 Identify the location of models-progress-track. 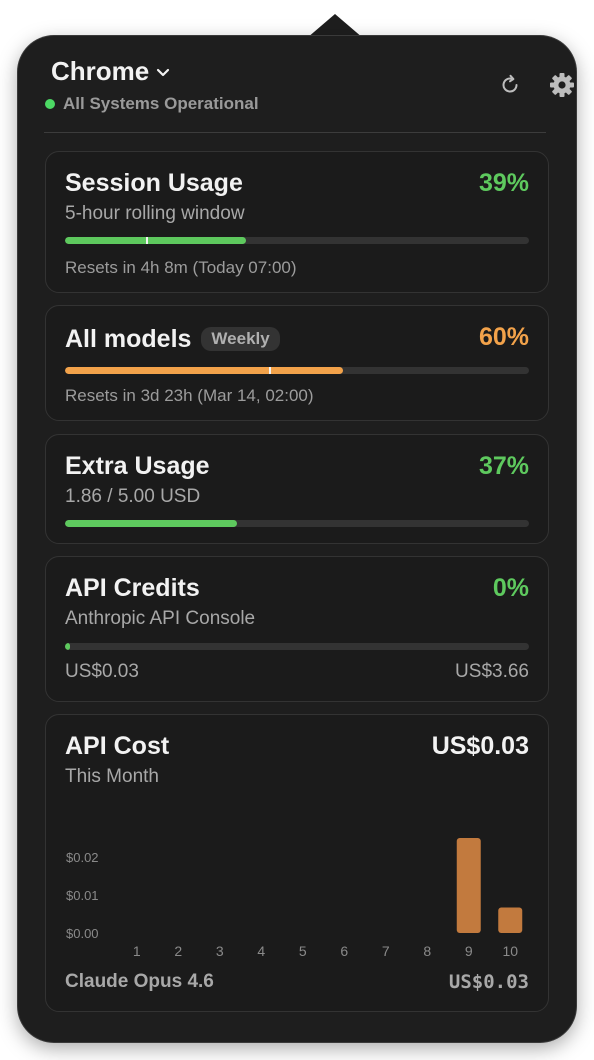
(297, 370).